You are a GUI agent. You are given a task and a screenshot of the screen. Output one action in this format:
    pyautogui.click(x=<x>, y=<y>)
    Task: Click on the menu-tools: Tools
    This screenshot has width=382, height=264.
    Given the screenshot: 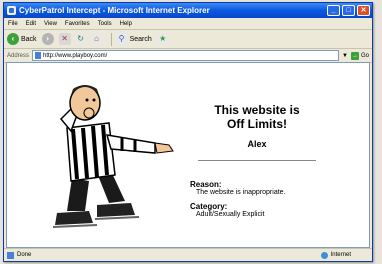 What is the action you would take?
    pyautogui.click(x=105, y=24)
    